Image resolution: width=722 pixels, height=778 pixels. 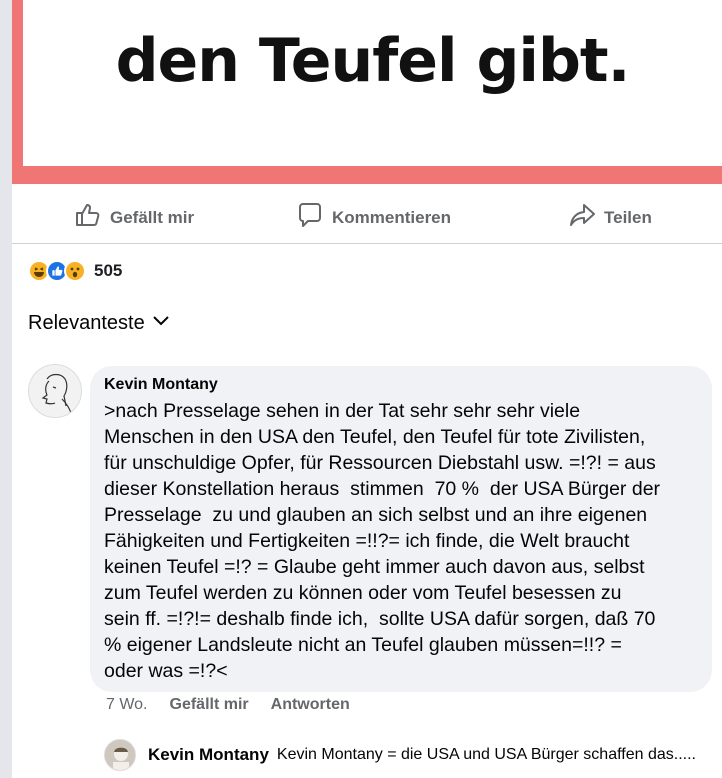 I want to click on left-edge-strip, so click(x=6, y=389).